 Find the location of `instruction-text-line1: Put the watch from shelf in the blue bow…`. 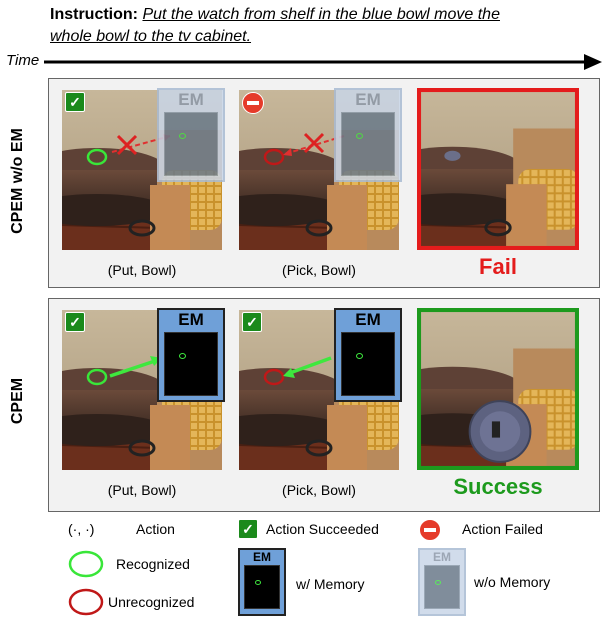

instruction-text-line1: Put the watch from shelf in the blue bow… is located at coordinates (321, 14).